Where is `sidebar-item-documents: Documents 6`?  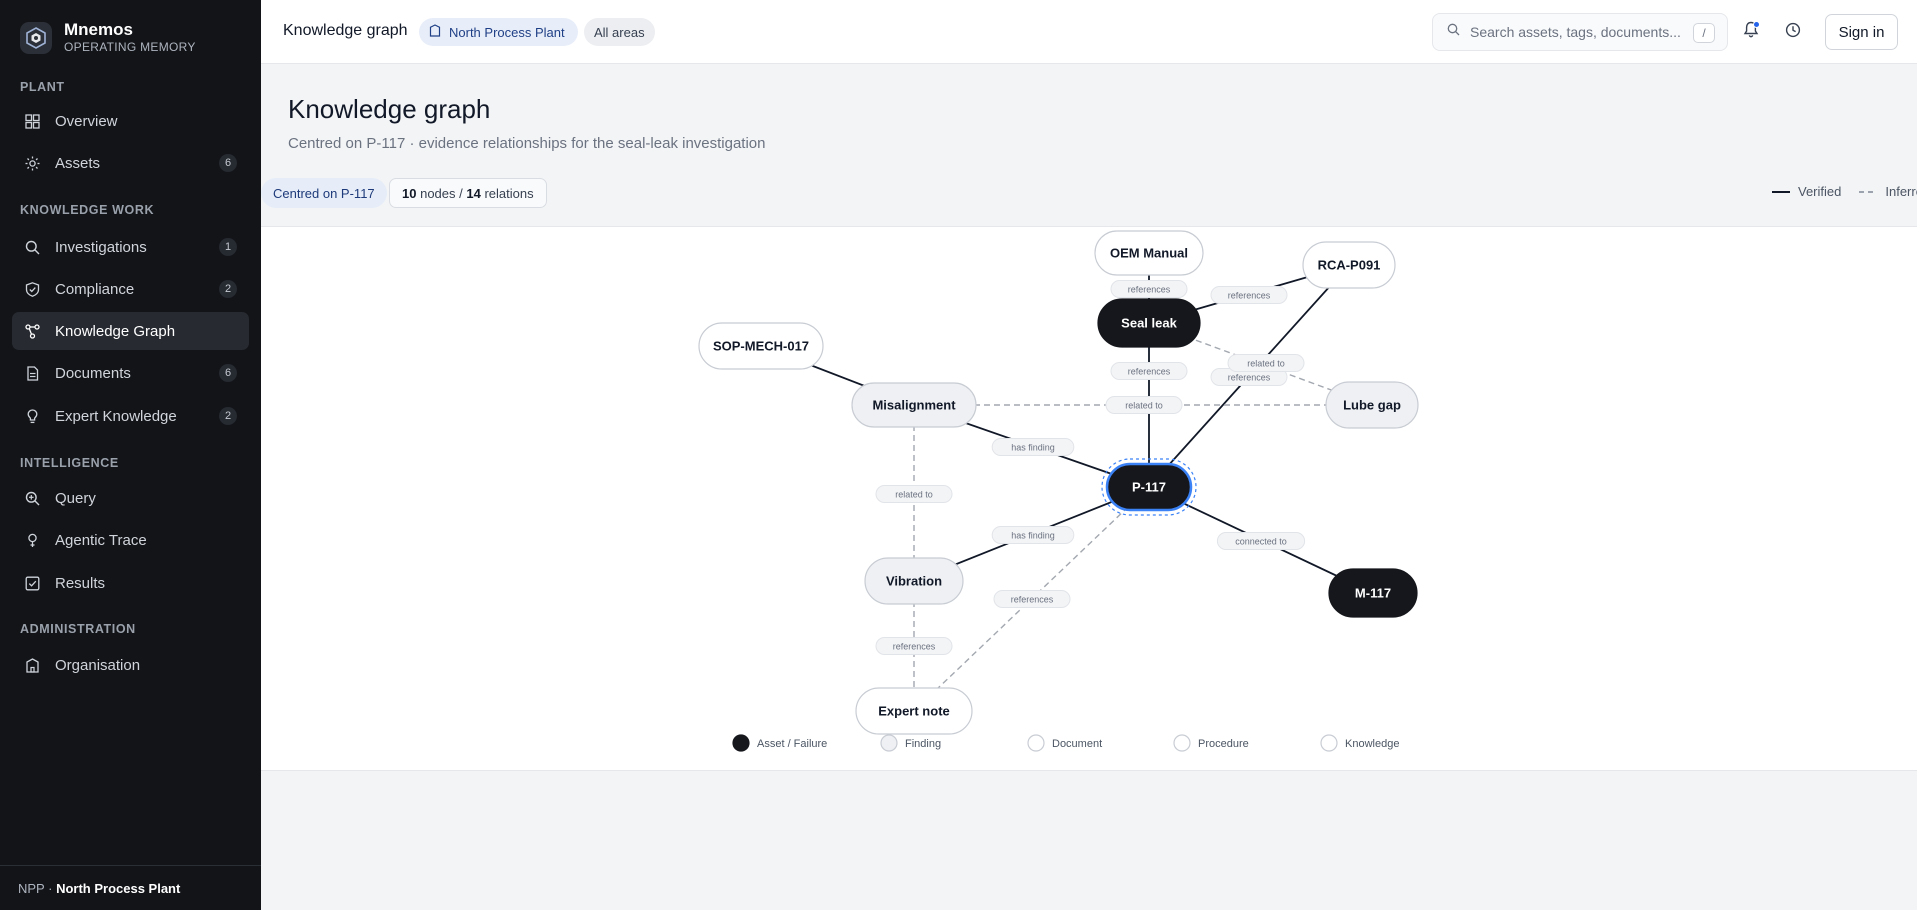 sidebar-item-documents: Documents 6 is located at coordinates (130, 373).